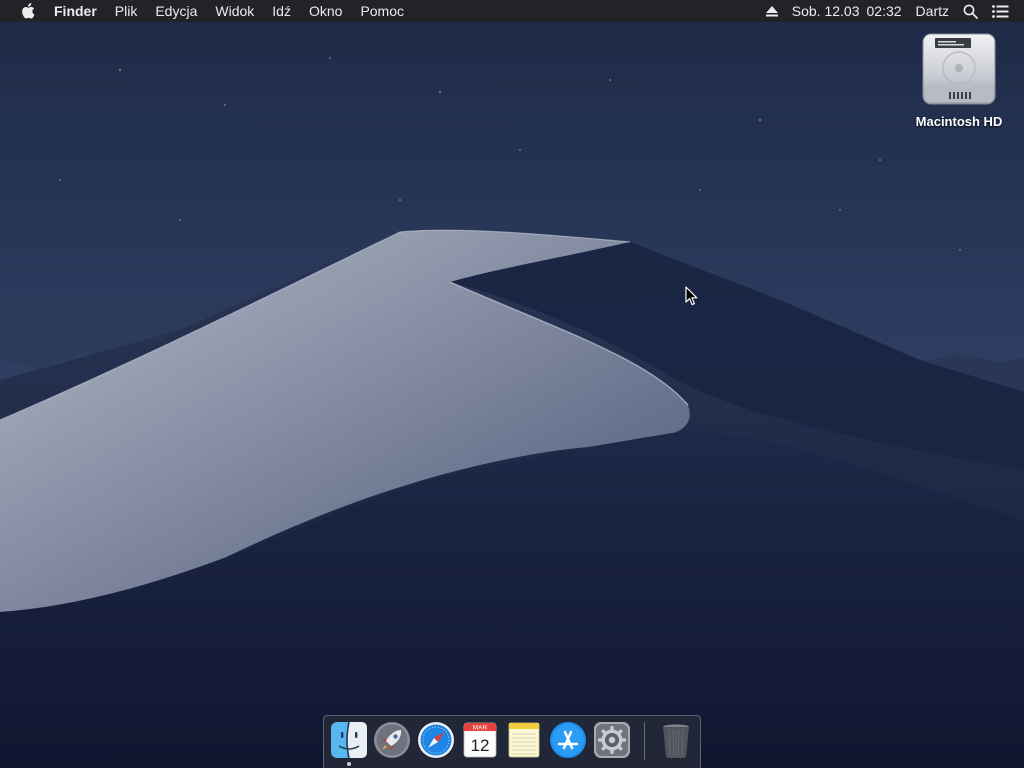  I want to click on eject-icon, so click(771, 10).